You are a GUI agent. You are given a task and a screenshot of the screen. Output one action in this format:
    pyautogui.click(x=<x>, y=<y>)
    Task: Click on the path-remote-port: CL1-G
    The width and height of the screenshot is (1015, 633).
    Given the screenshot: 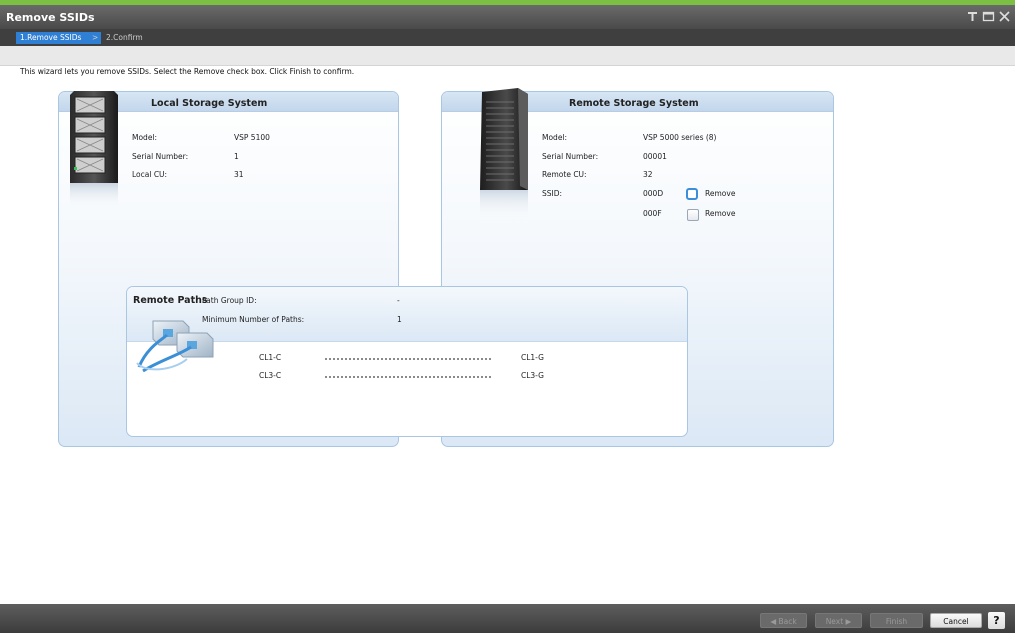 What is the action you would take?
    pyautogui.click(x=532, y=357)
    